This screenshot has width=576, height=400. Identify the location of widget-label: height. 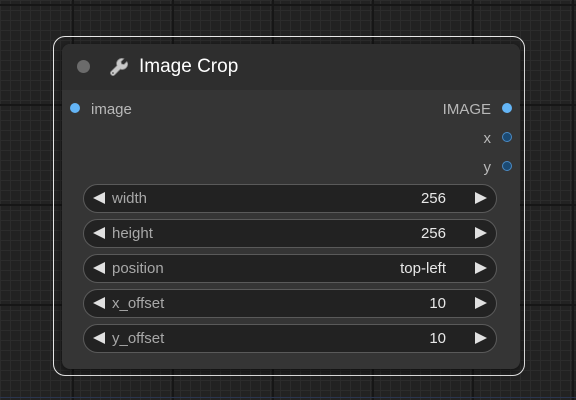
(132, 233).